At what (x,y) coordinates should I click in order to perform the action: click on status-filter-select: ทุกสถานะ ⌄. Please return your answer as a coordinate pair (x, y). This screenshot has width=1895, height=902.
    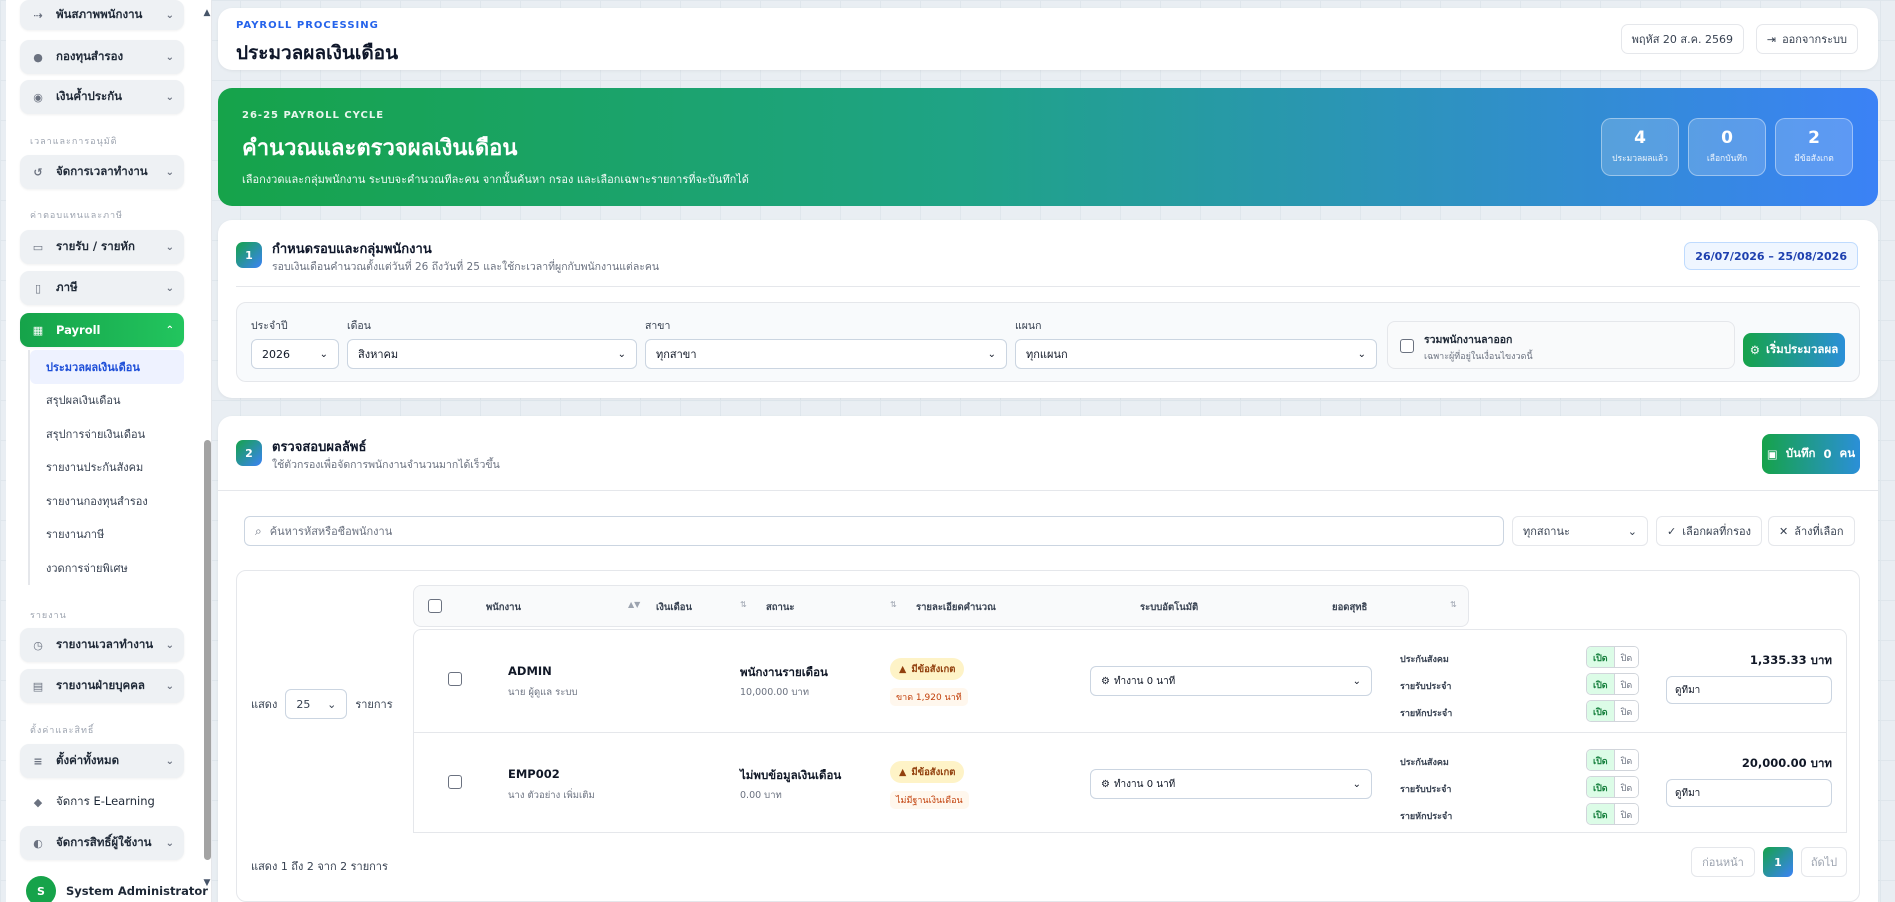
    Looking at the image, I should click on (1580, 531).